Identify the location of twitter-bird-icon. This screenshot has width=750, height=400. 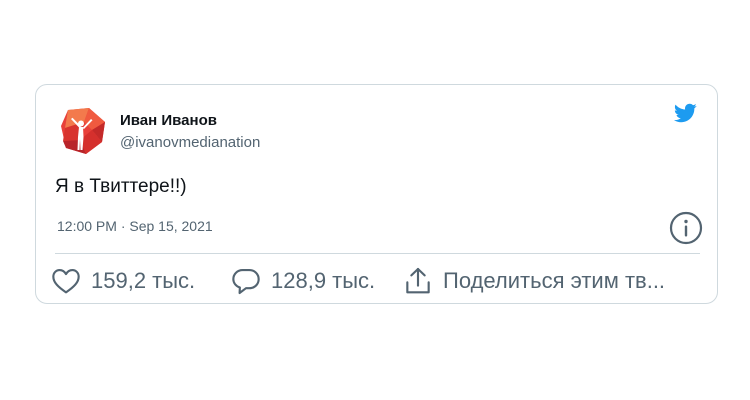
(685, 113).